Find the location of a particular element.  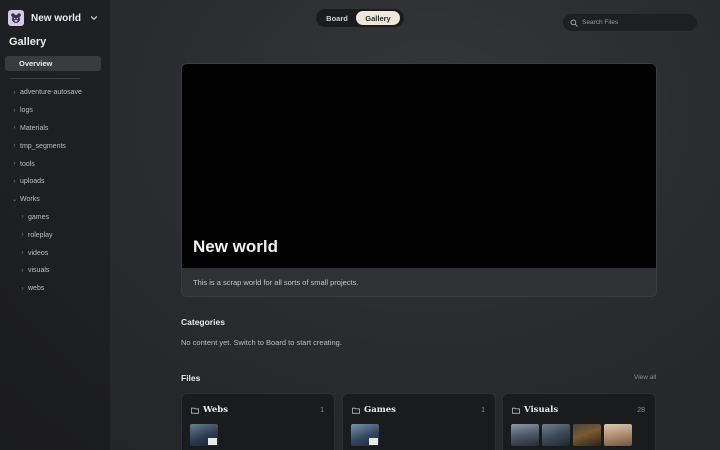

sidebar-item-label: adventure-autosave is located at coordinates (51, 93).